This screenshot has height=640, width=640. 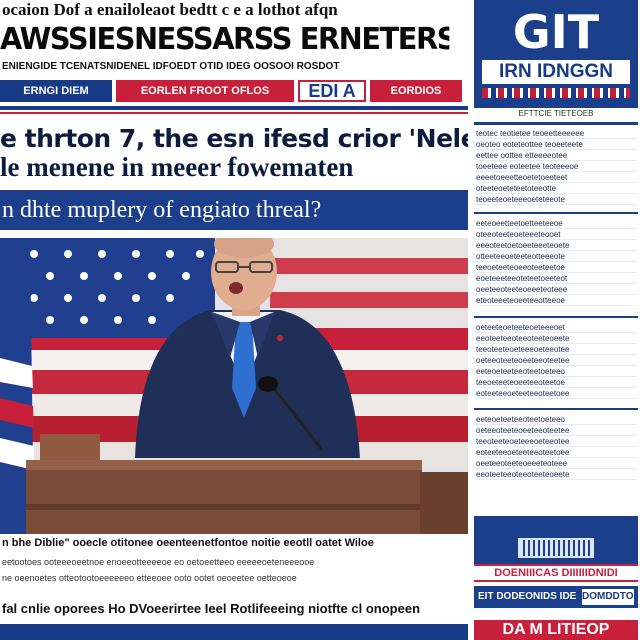 What do you see at coordinates (556, 382) in the screenshot?
I see `sidebar-text-line: teeoeteeteoeeteeoteetoe` at bounding box center [556, 382].